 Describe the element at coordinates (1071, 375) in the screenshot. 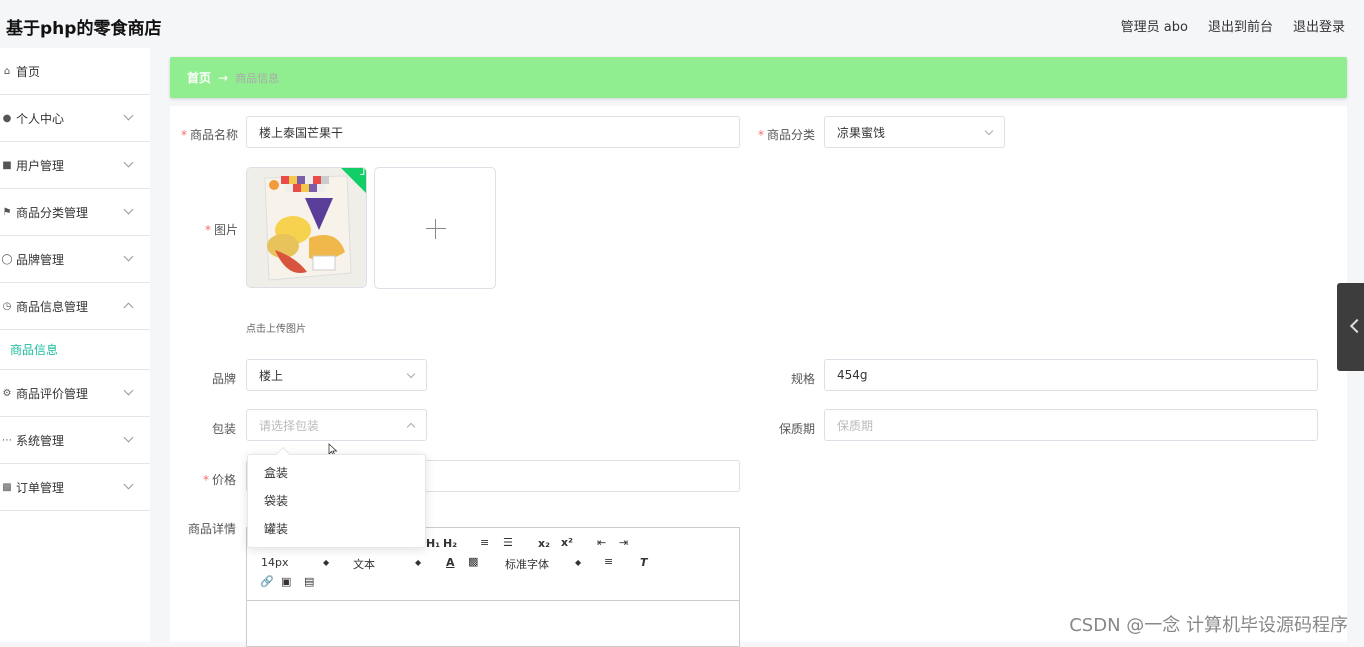

I see `spec-input: 454g` at that location.